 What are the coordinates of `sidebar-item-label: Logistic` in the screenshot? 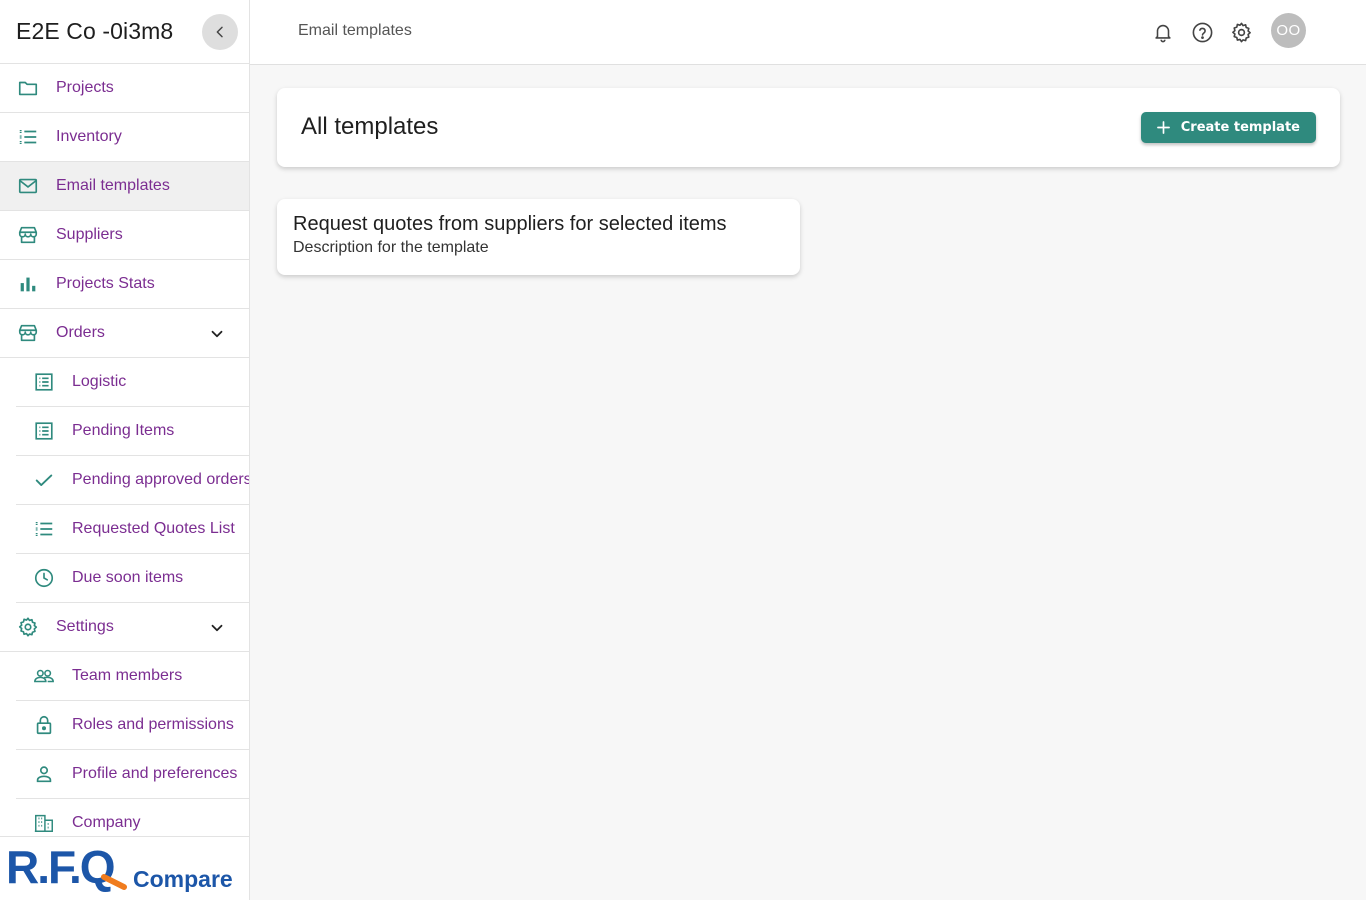 It's located at (99, 381).